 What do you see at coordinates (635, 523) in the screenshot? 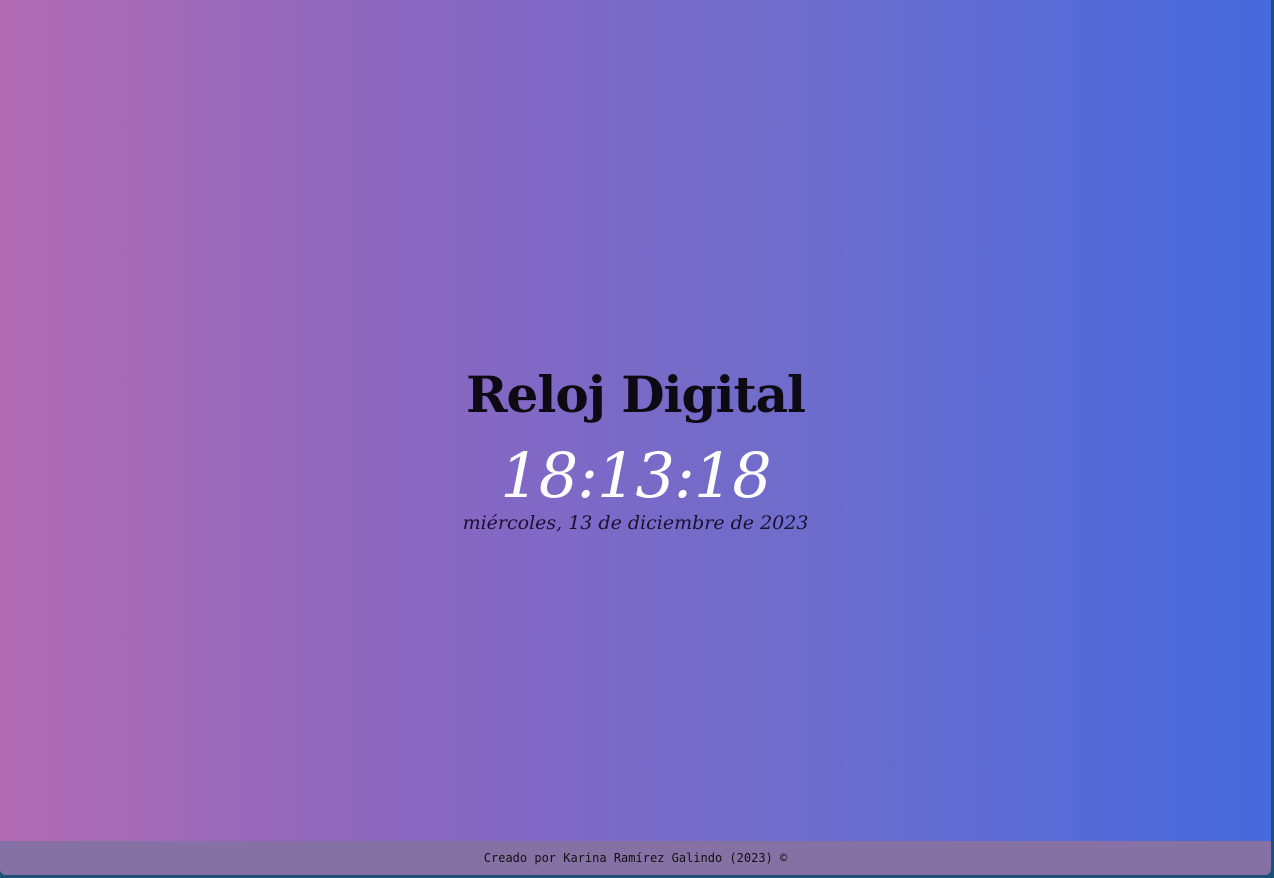
I see `clock-date: miércoles, 13 de diciembre de 2023` at bounding box center [635, 523].